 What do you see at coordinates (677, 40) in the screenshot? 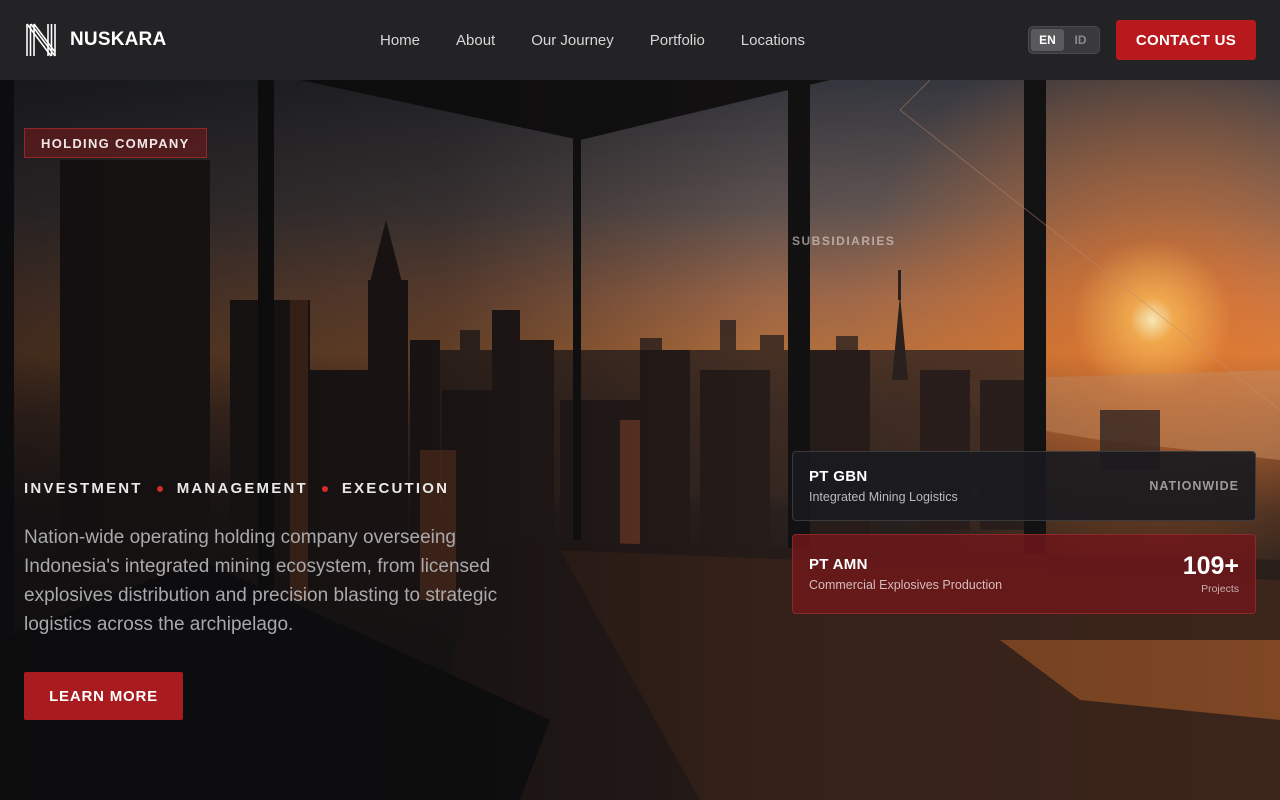
I see `nav-portfolio: Portfolio` at bounding box center [677, 40].